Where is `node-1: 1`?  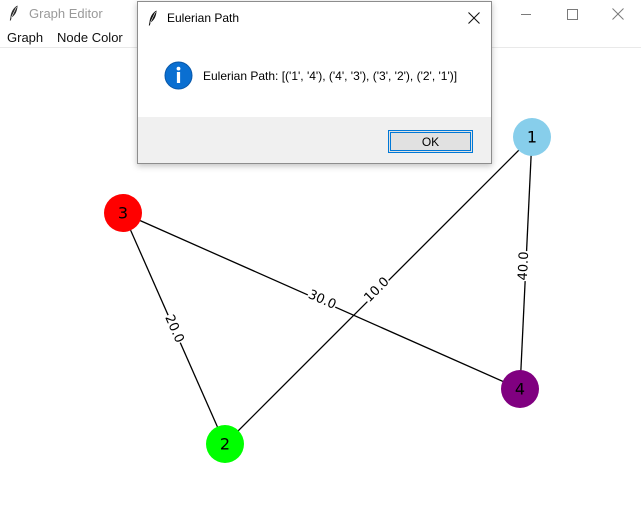
node-1: 1 is located at coordinates (532, 137).